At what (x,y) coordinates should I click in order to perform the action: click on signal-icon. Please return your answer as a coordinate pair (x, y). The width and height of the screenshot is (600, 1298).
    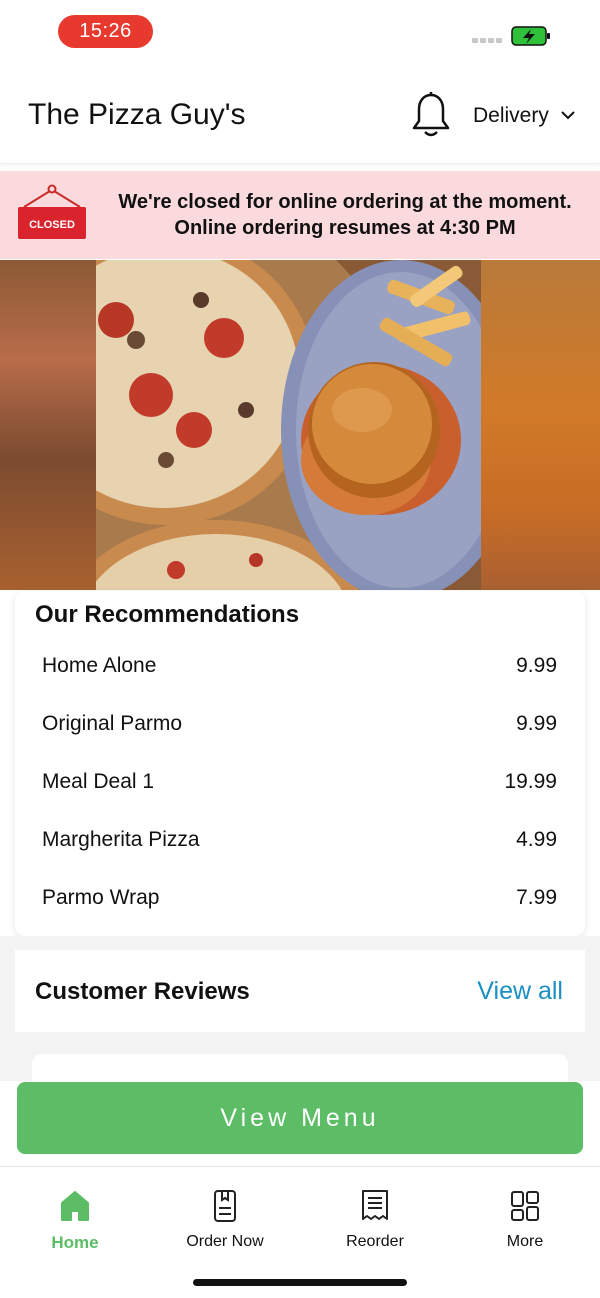
    Looking at the image, I should click on (487, 41).